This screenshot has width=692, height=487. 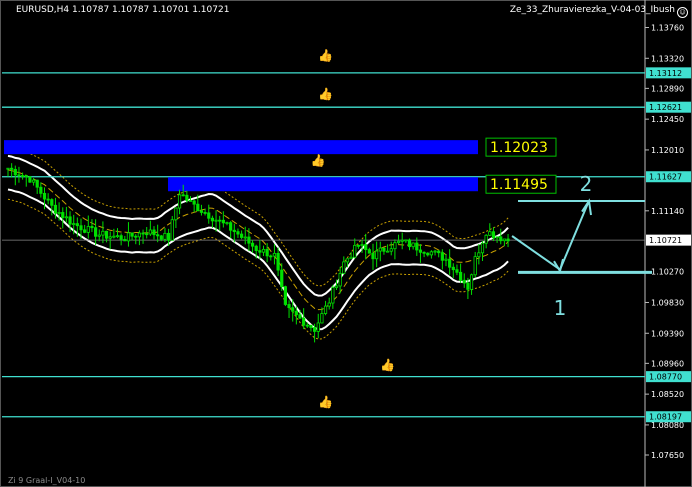 I want to click on annotation-label-1: 1, so click(x=560, y=308).